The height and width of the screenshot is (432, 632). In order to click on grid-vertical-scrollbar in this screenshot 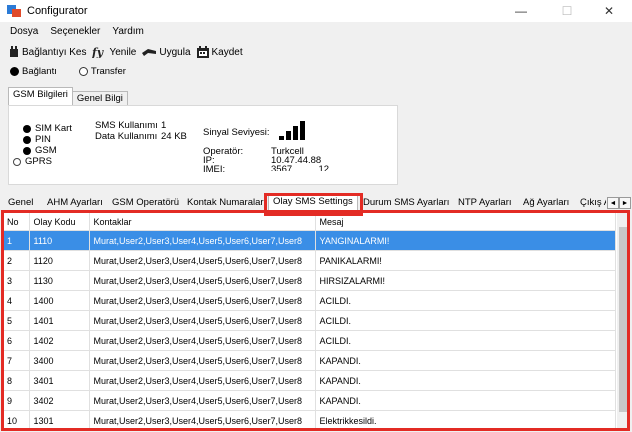, I will do `click(623, 321)`.